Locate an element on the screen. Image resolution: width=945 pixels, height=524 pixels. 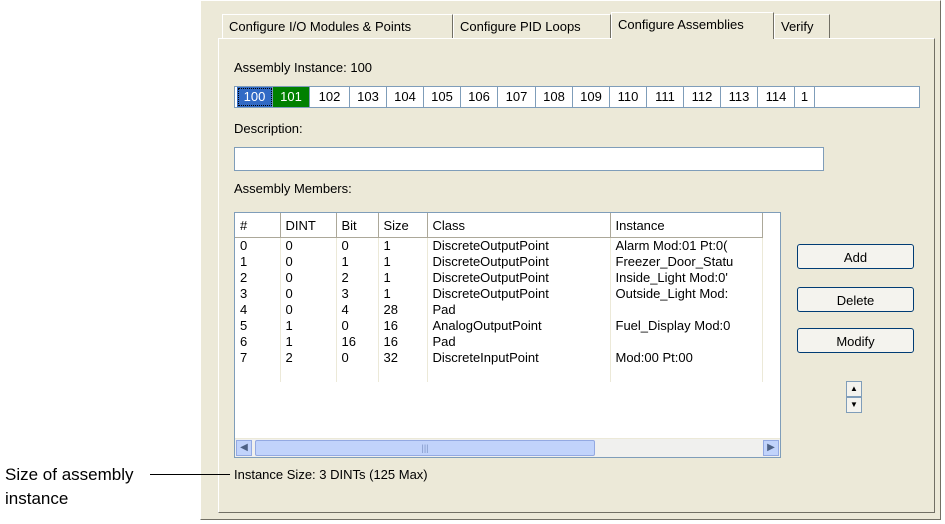
table-cell: Mod:00 Pt:00 is located at coordinates (686, 358).